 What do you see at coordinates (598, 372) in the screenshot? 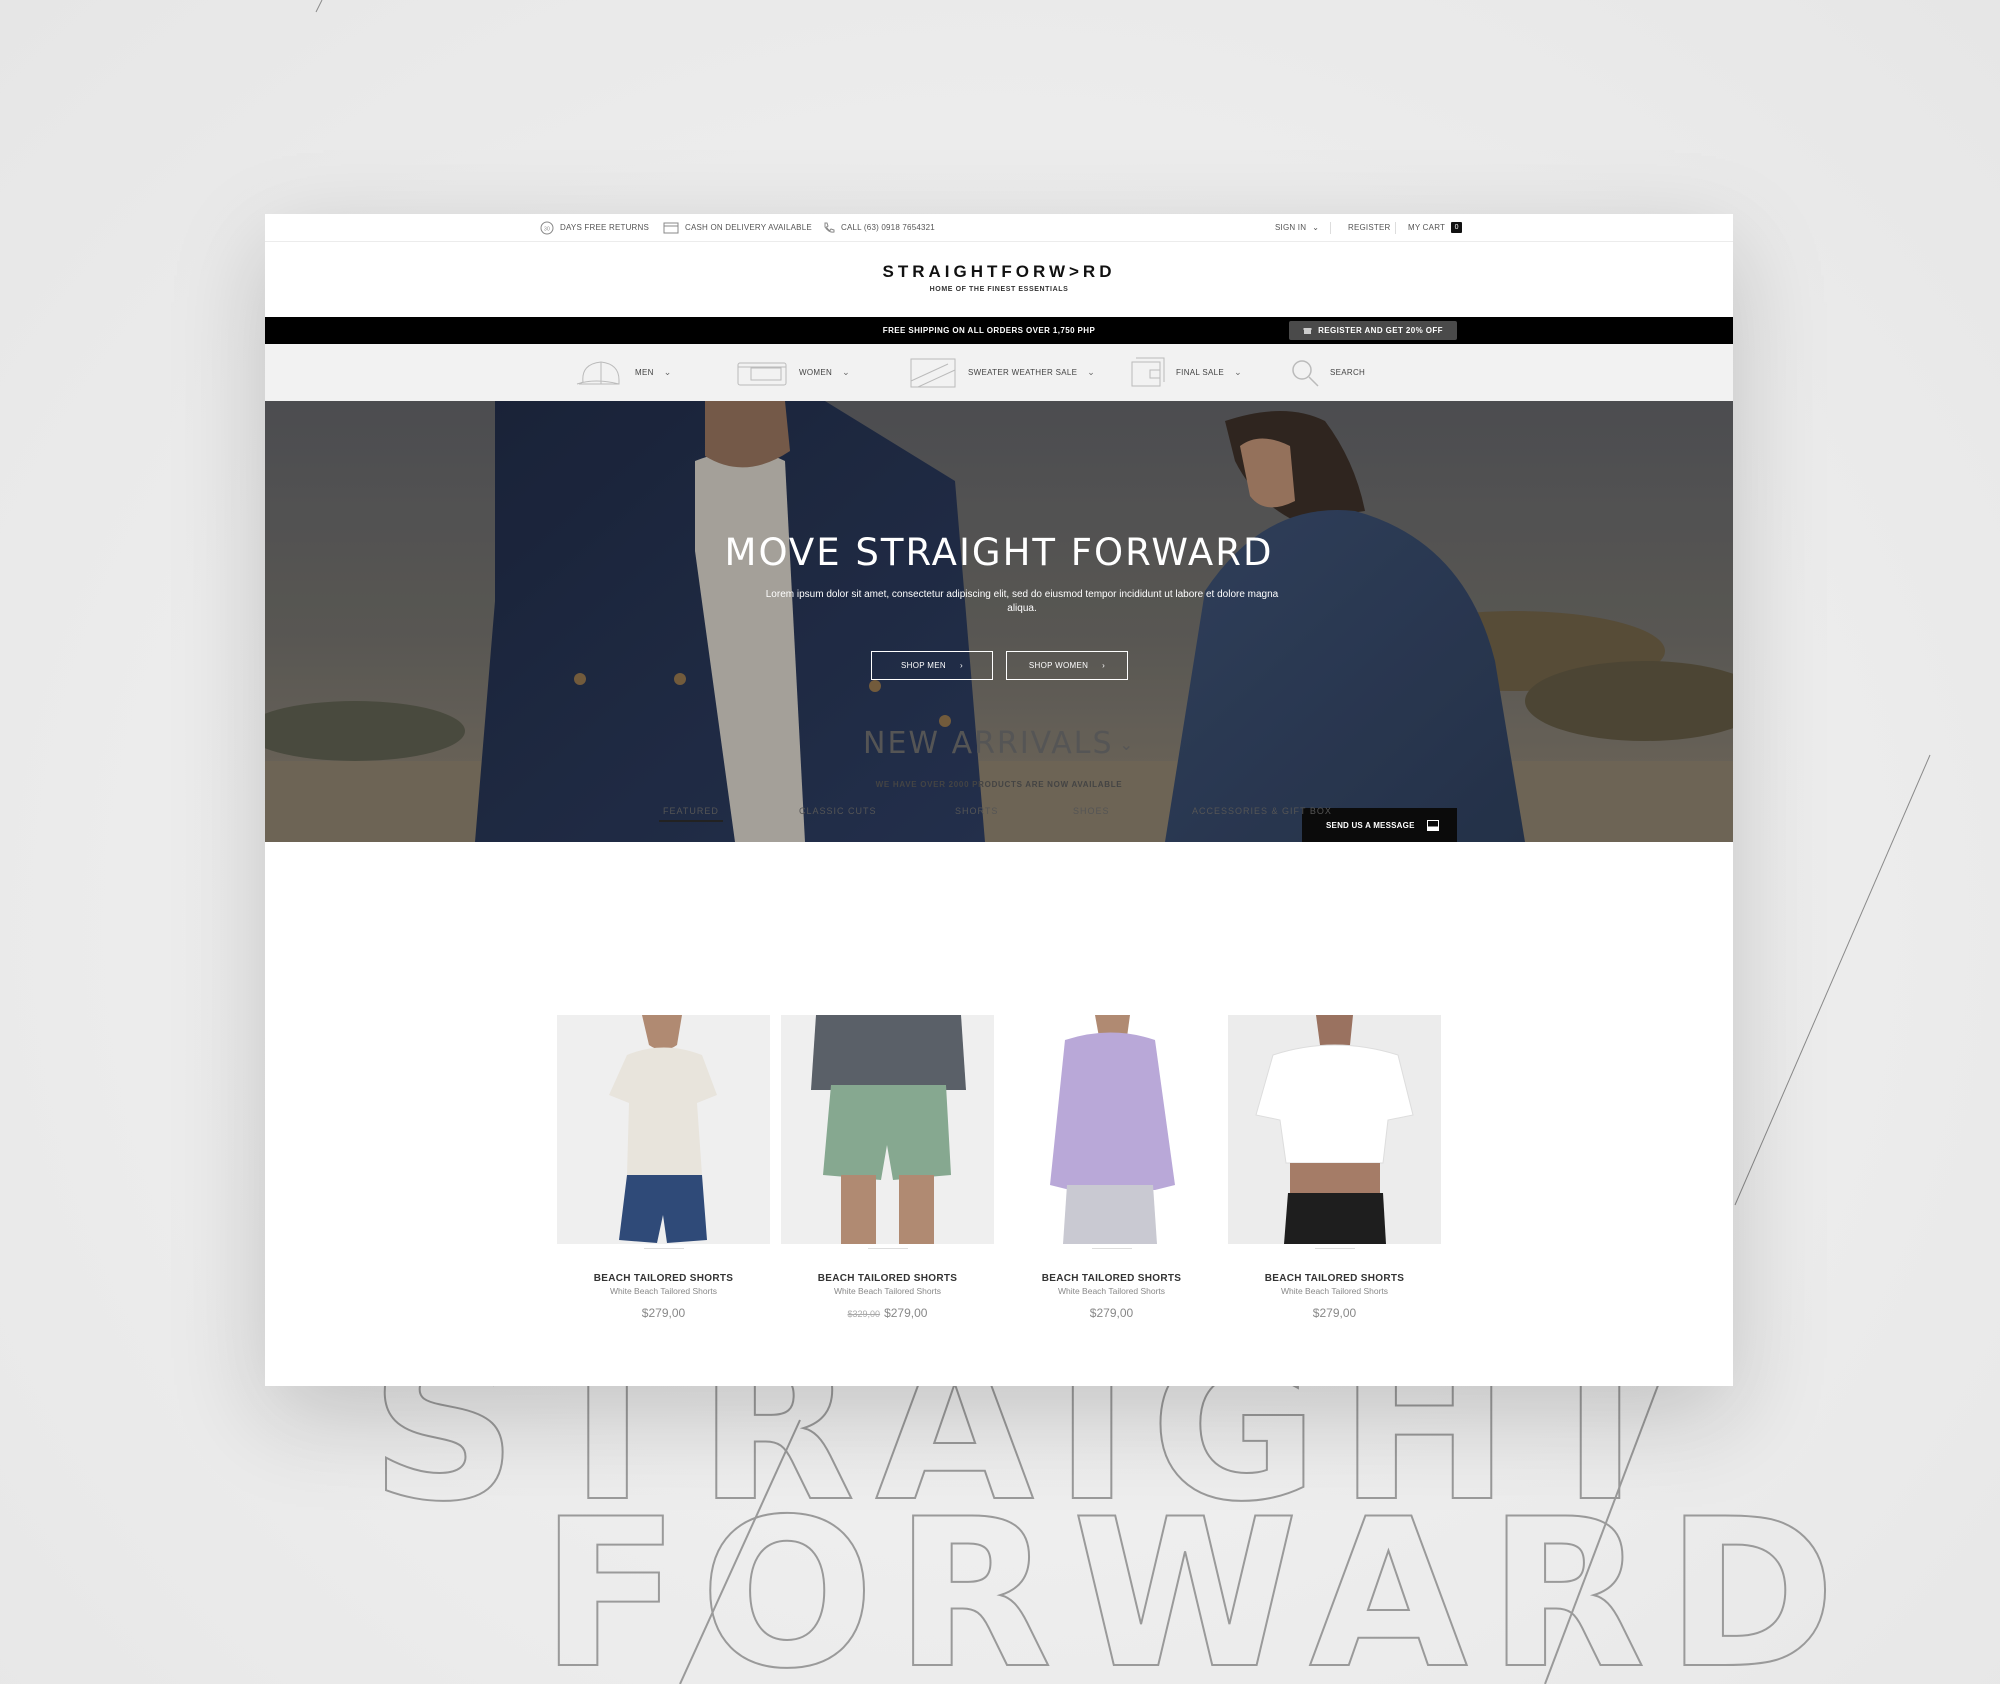
I see `cap-icon` at bounding box center [598, 372].